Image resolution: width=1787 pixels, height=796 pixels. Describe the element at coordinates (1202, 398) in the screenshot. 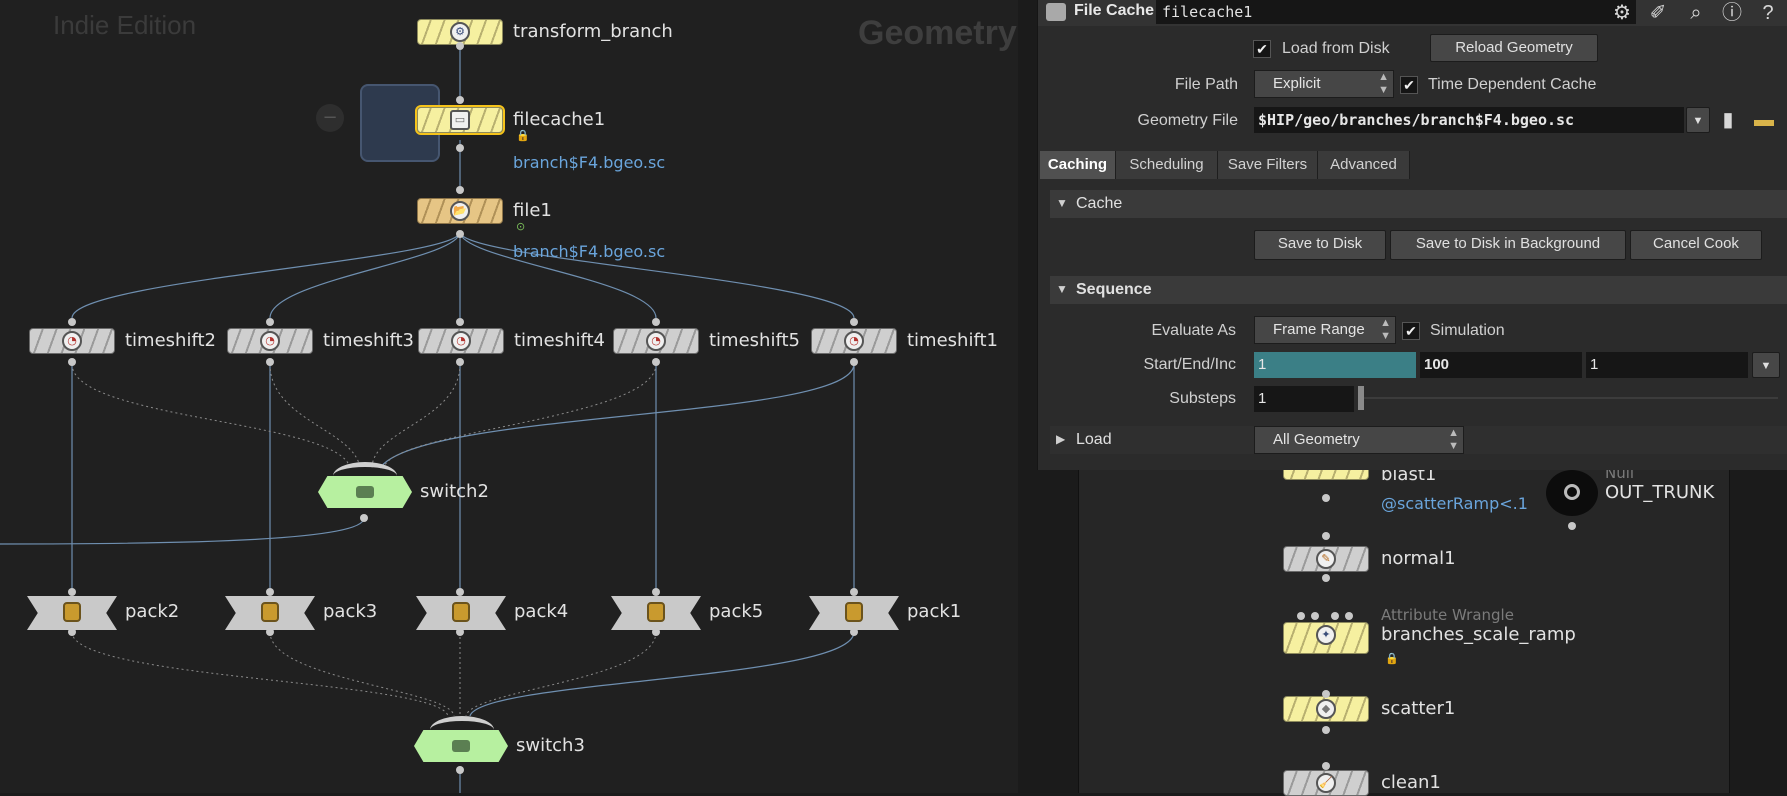

I see `substeps-label: Substeps` at that location.